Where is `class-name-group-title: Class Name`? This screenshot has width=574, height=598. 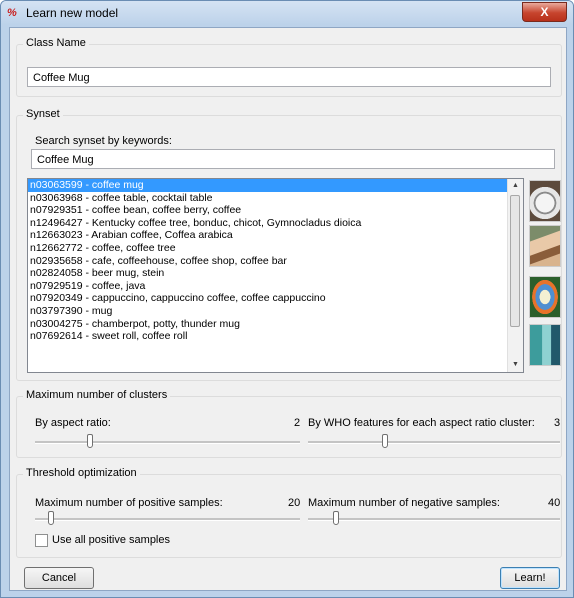 class-name-group-title: Class Name is located at coordinates (56, 43).